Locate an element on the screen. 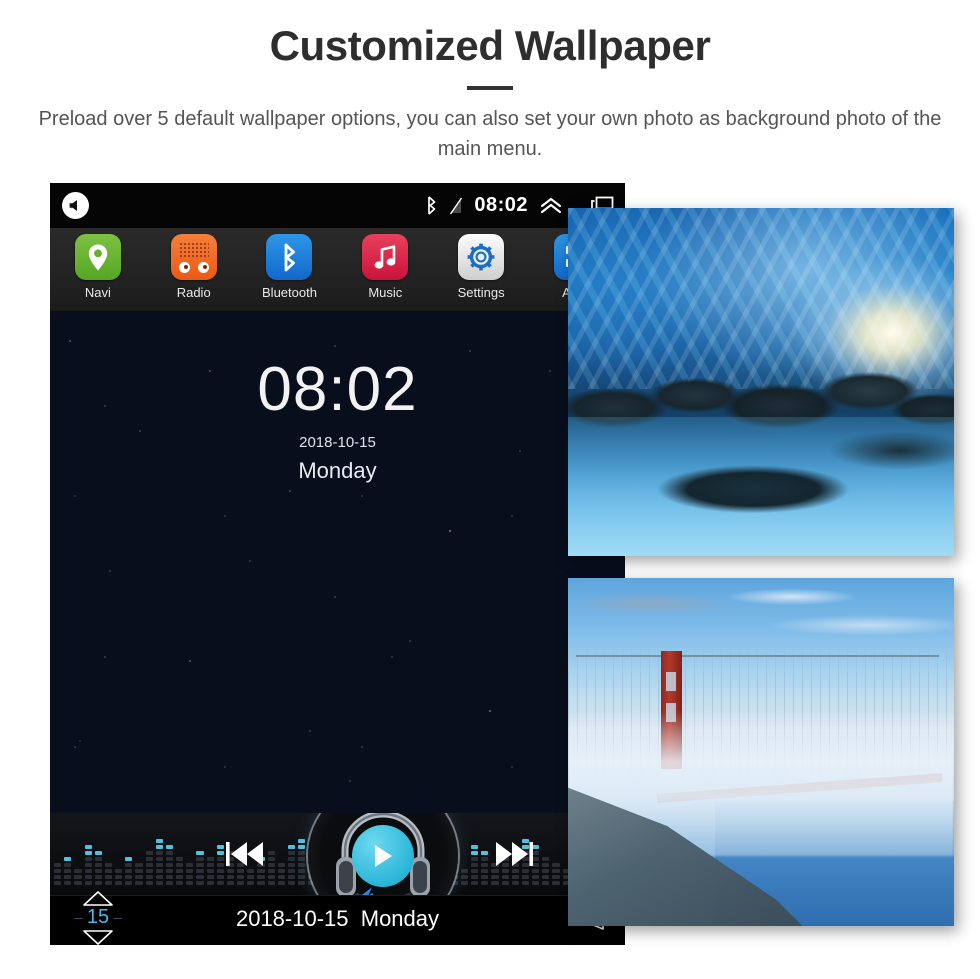  next-track-button is located at coordinates (514, 856).